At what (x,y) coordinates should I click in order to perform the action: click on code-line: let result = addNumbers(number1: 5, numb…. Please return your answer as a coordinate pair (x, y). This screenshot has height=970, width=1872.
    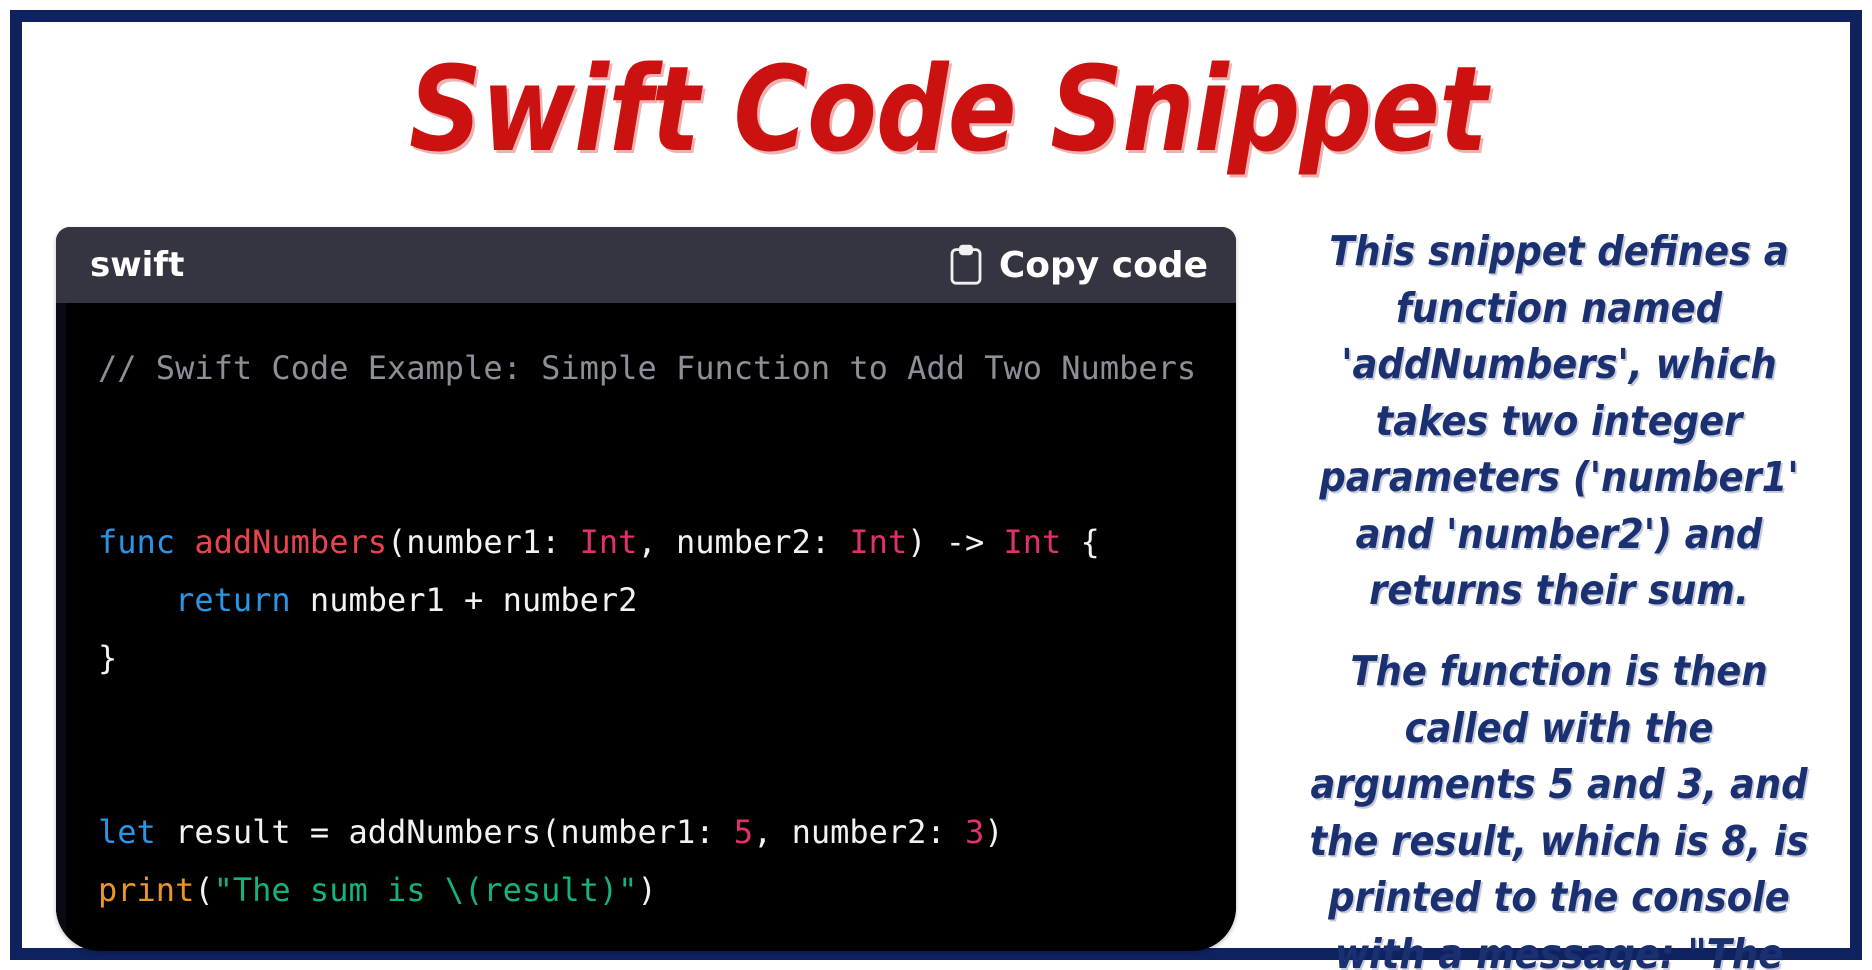
    Looking at the image, I should click on (646, 832).